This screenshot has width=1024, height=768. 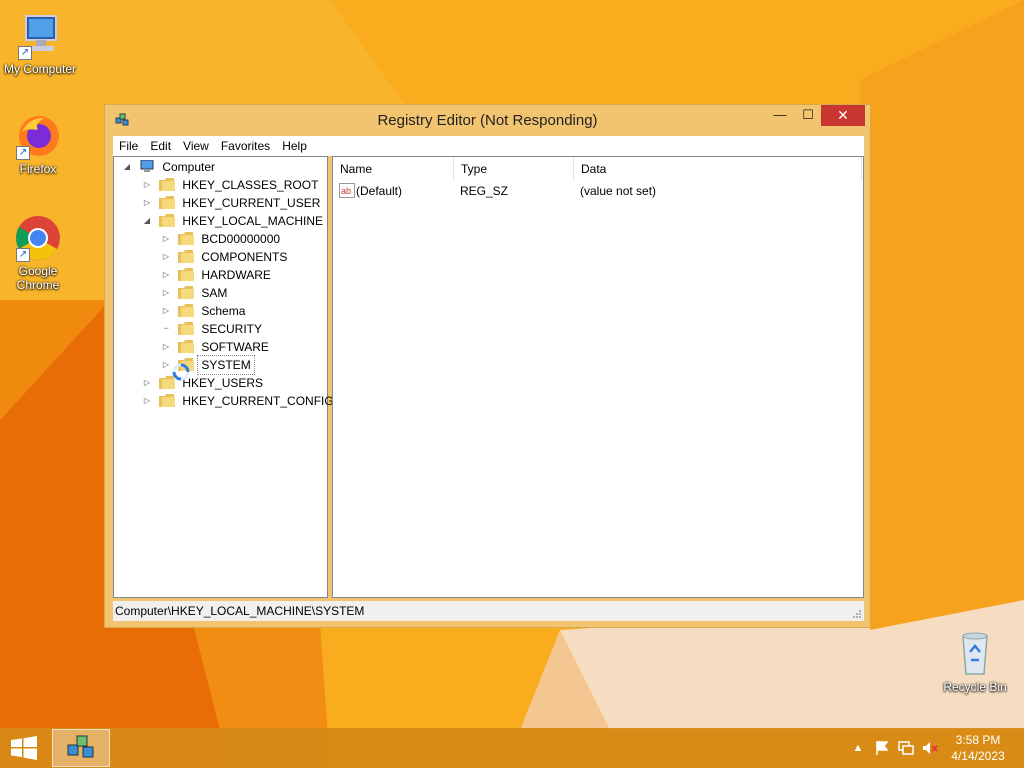 What do you see at coordinates (780, 115) in the screenshot?
I see `minimize-button: —` at bounding box center [780, 115].